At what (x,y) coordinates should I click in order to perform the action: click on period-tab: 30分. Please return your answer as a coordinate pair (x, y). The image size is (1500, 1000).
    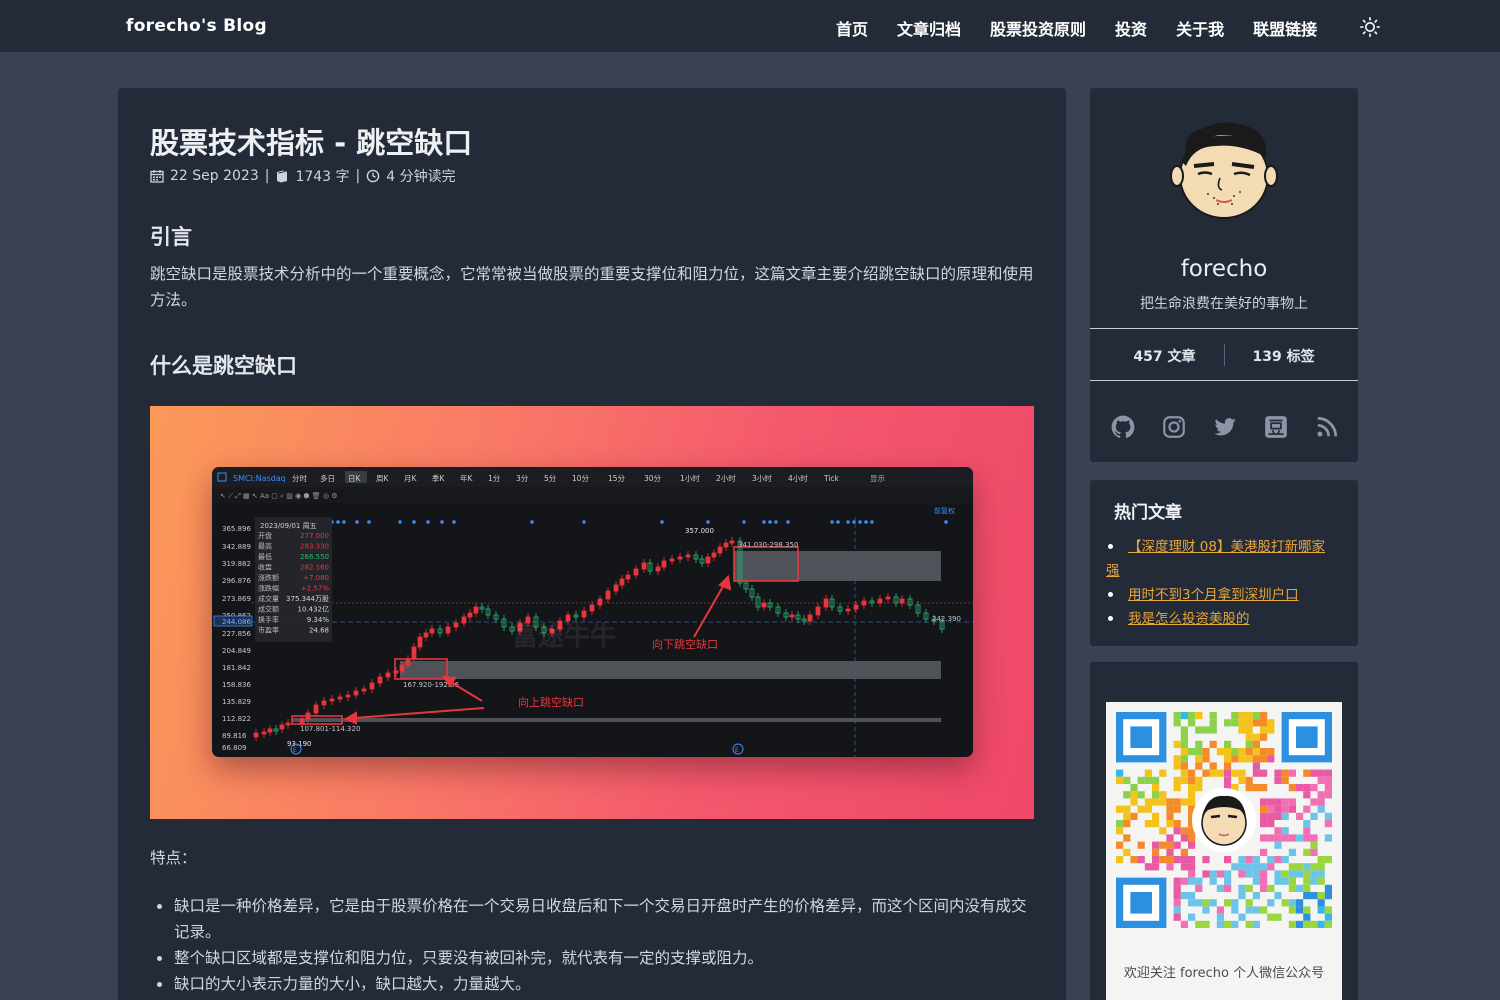
    Looking at the image, I should click on (653, 478).